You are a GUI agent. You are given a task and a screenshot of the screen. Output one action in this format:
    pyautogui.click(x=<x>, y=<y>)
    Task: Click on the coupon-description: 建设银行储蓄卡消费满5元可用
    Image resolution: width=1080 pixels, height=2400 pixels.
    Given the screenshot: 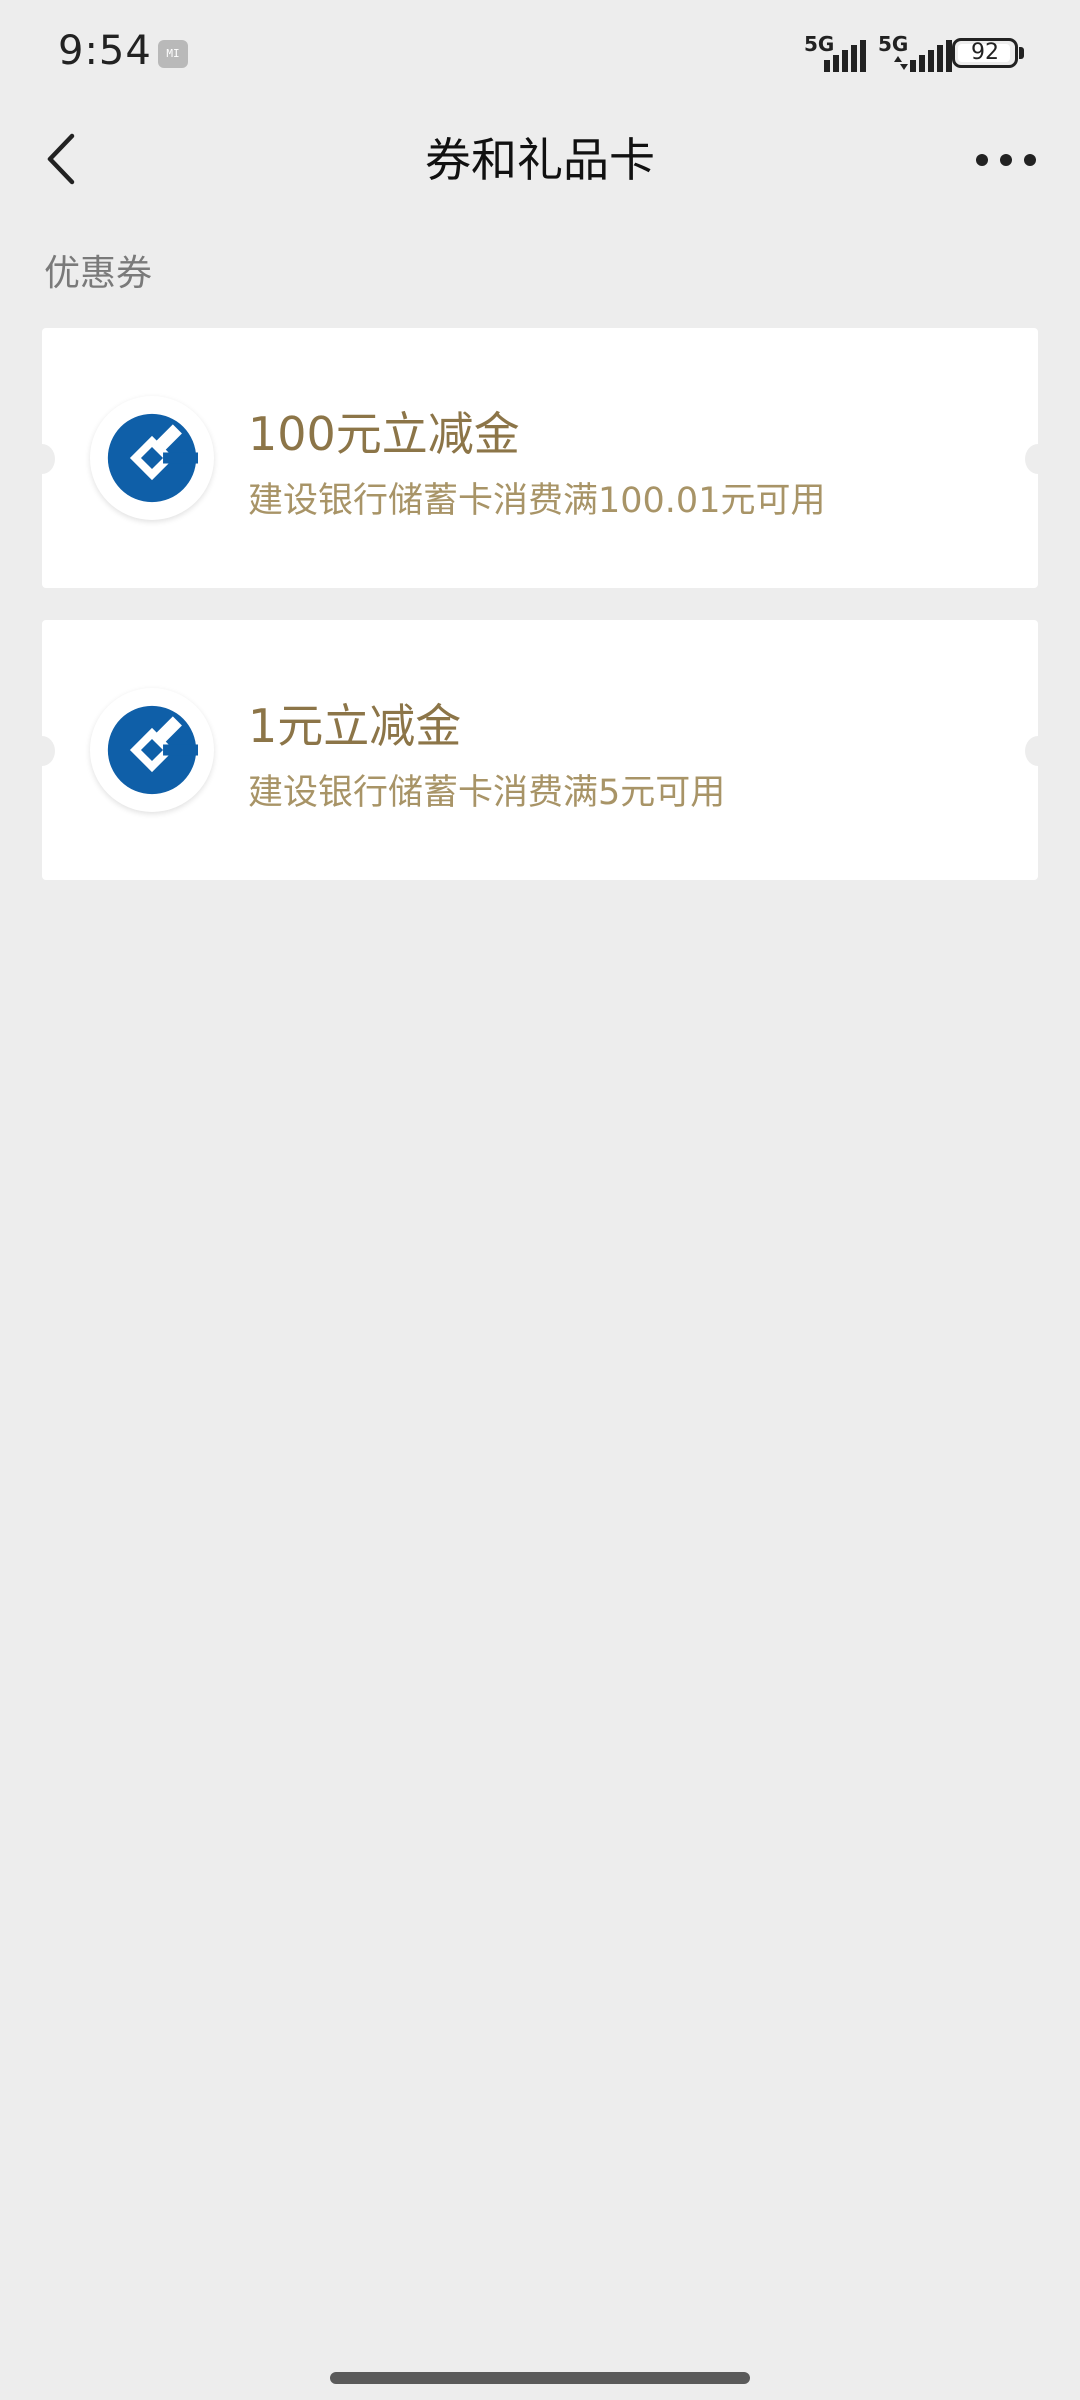 What is the action you would take?
    pyautogui.click(x=487, y=793)
    